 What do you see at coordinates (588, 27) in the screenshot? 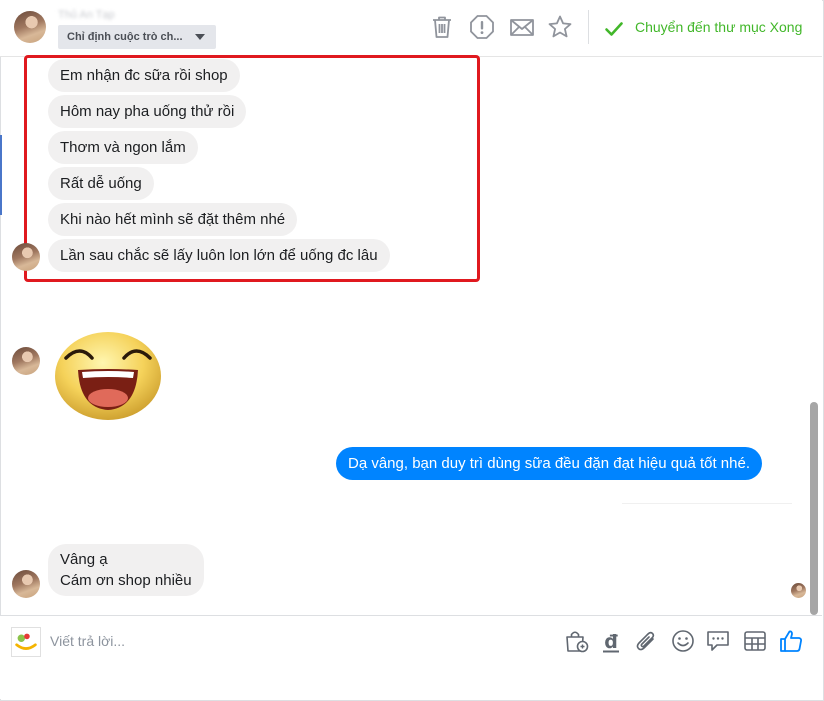
I see `header-divider` at bounding box center [588, 27].